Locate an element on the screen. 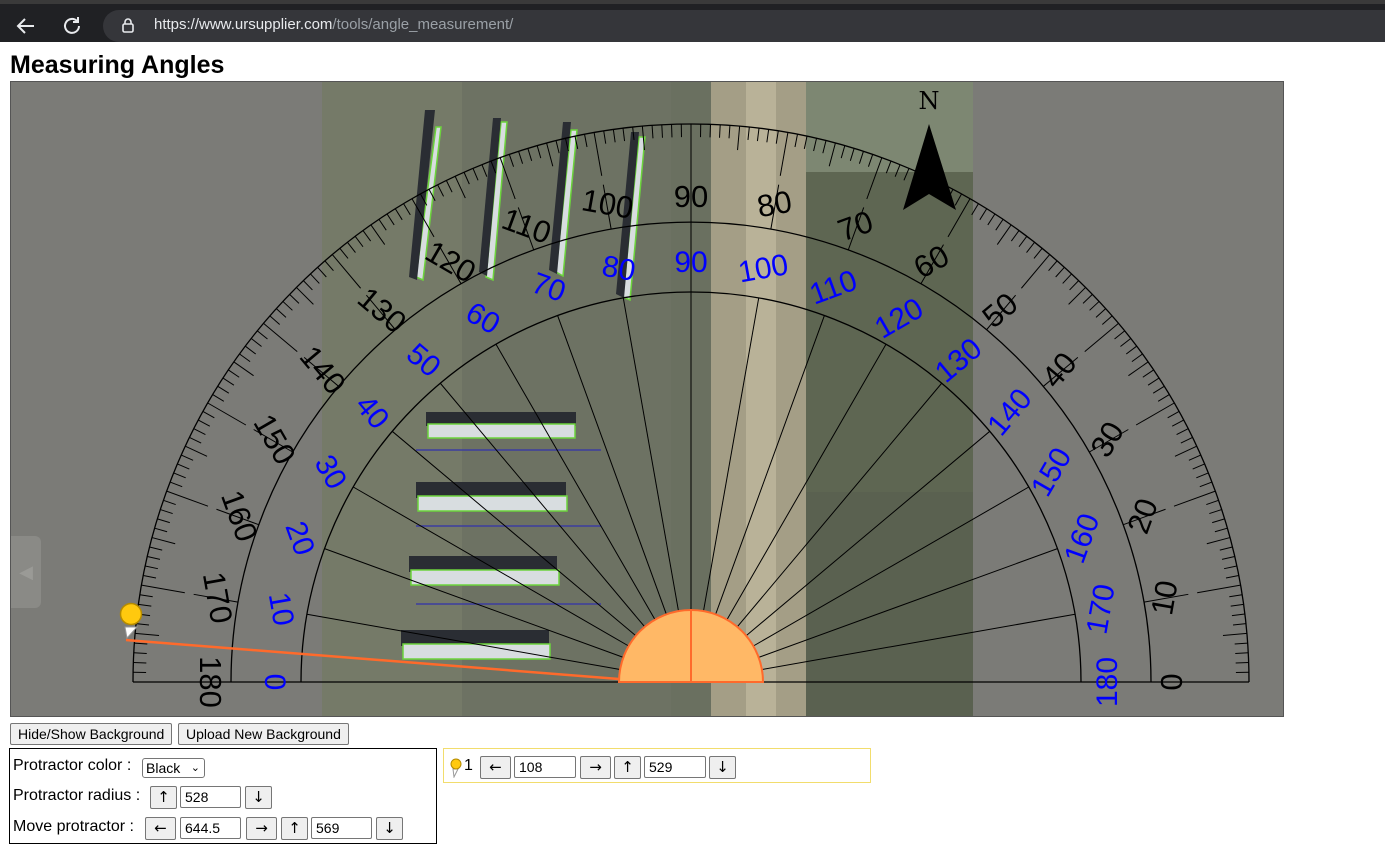 Image resolution: width=1385 pixels, height=850 pixels. inner-scale-label: 80 is located at coordinates (618, 269).